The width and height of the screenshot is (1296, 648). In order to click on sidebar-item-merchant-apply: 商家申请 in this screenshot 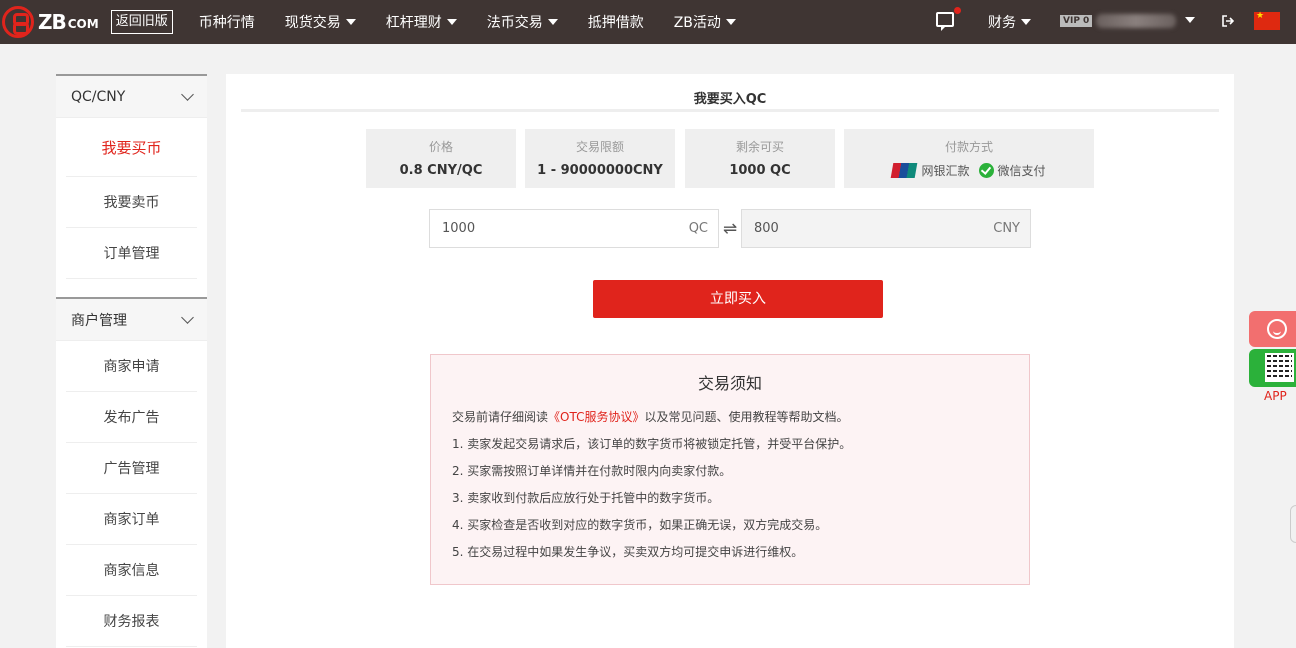, I will do `click(131, 366)`.